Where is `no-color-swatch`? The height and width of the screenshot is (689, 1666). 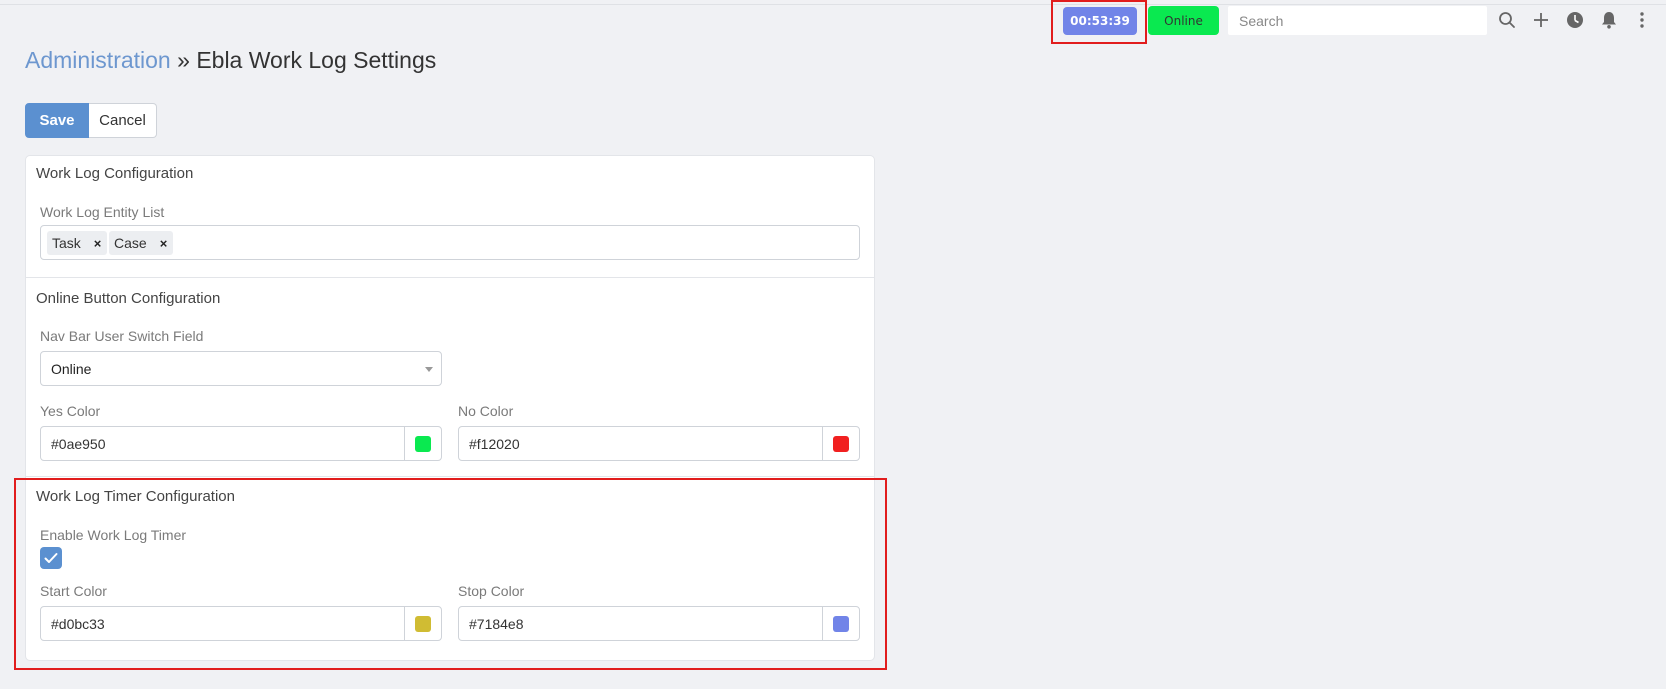
no-color-swatch is located at coordinates (841, 443).